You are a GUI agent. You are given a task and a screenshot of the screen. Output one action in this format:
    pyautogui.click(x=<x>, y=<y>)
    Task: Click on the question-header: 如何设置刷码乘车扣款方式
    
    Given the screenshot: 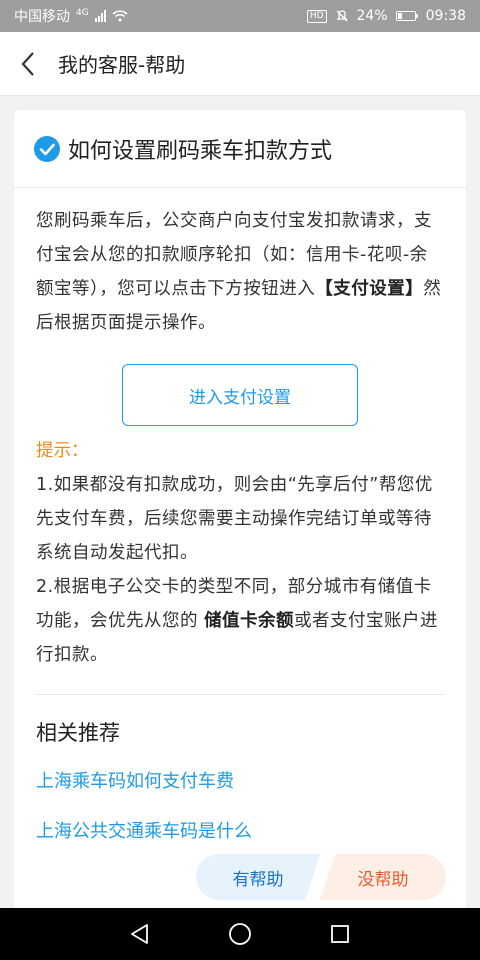 What is the action you would take?
    pyautogui.click(x=240, y=149)
    